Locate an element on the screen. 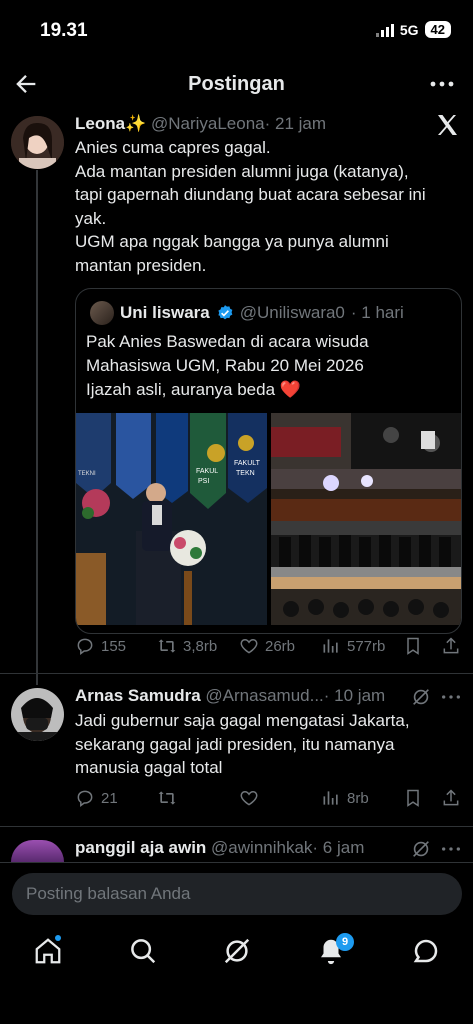 This screenshot has width=473, height=1024. repost-button is located at coordinates (167, 798).